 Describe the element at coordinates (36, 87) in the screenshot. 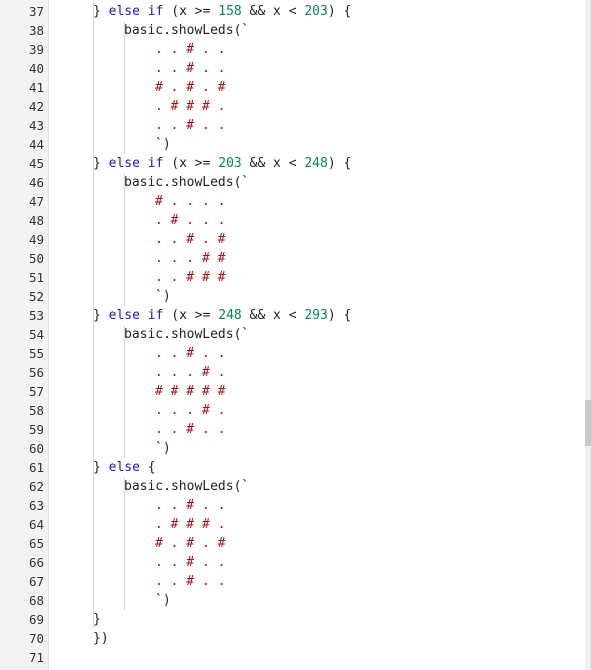

I see `line-number: 41` at that location.